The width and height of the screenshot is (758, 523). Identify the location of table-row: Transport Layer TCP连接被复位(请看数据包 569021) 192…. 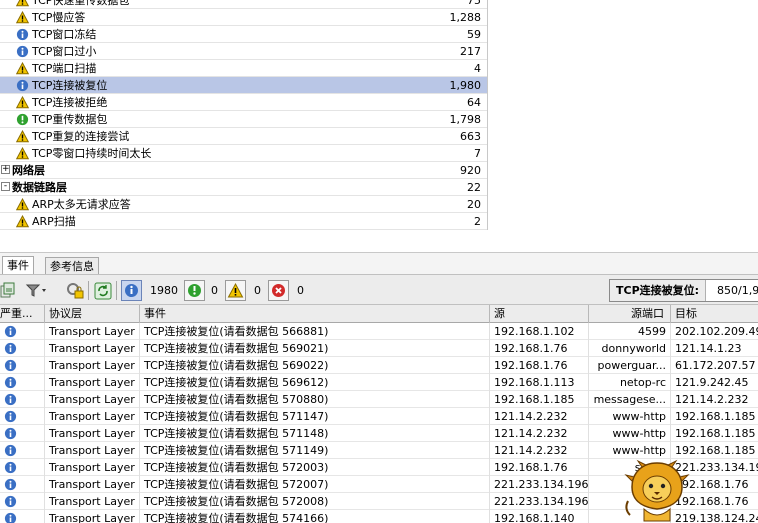
(379, 348).